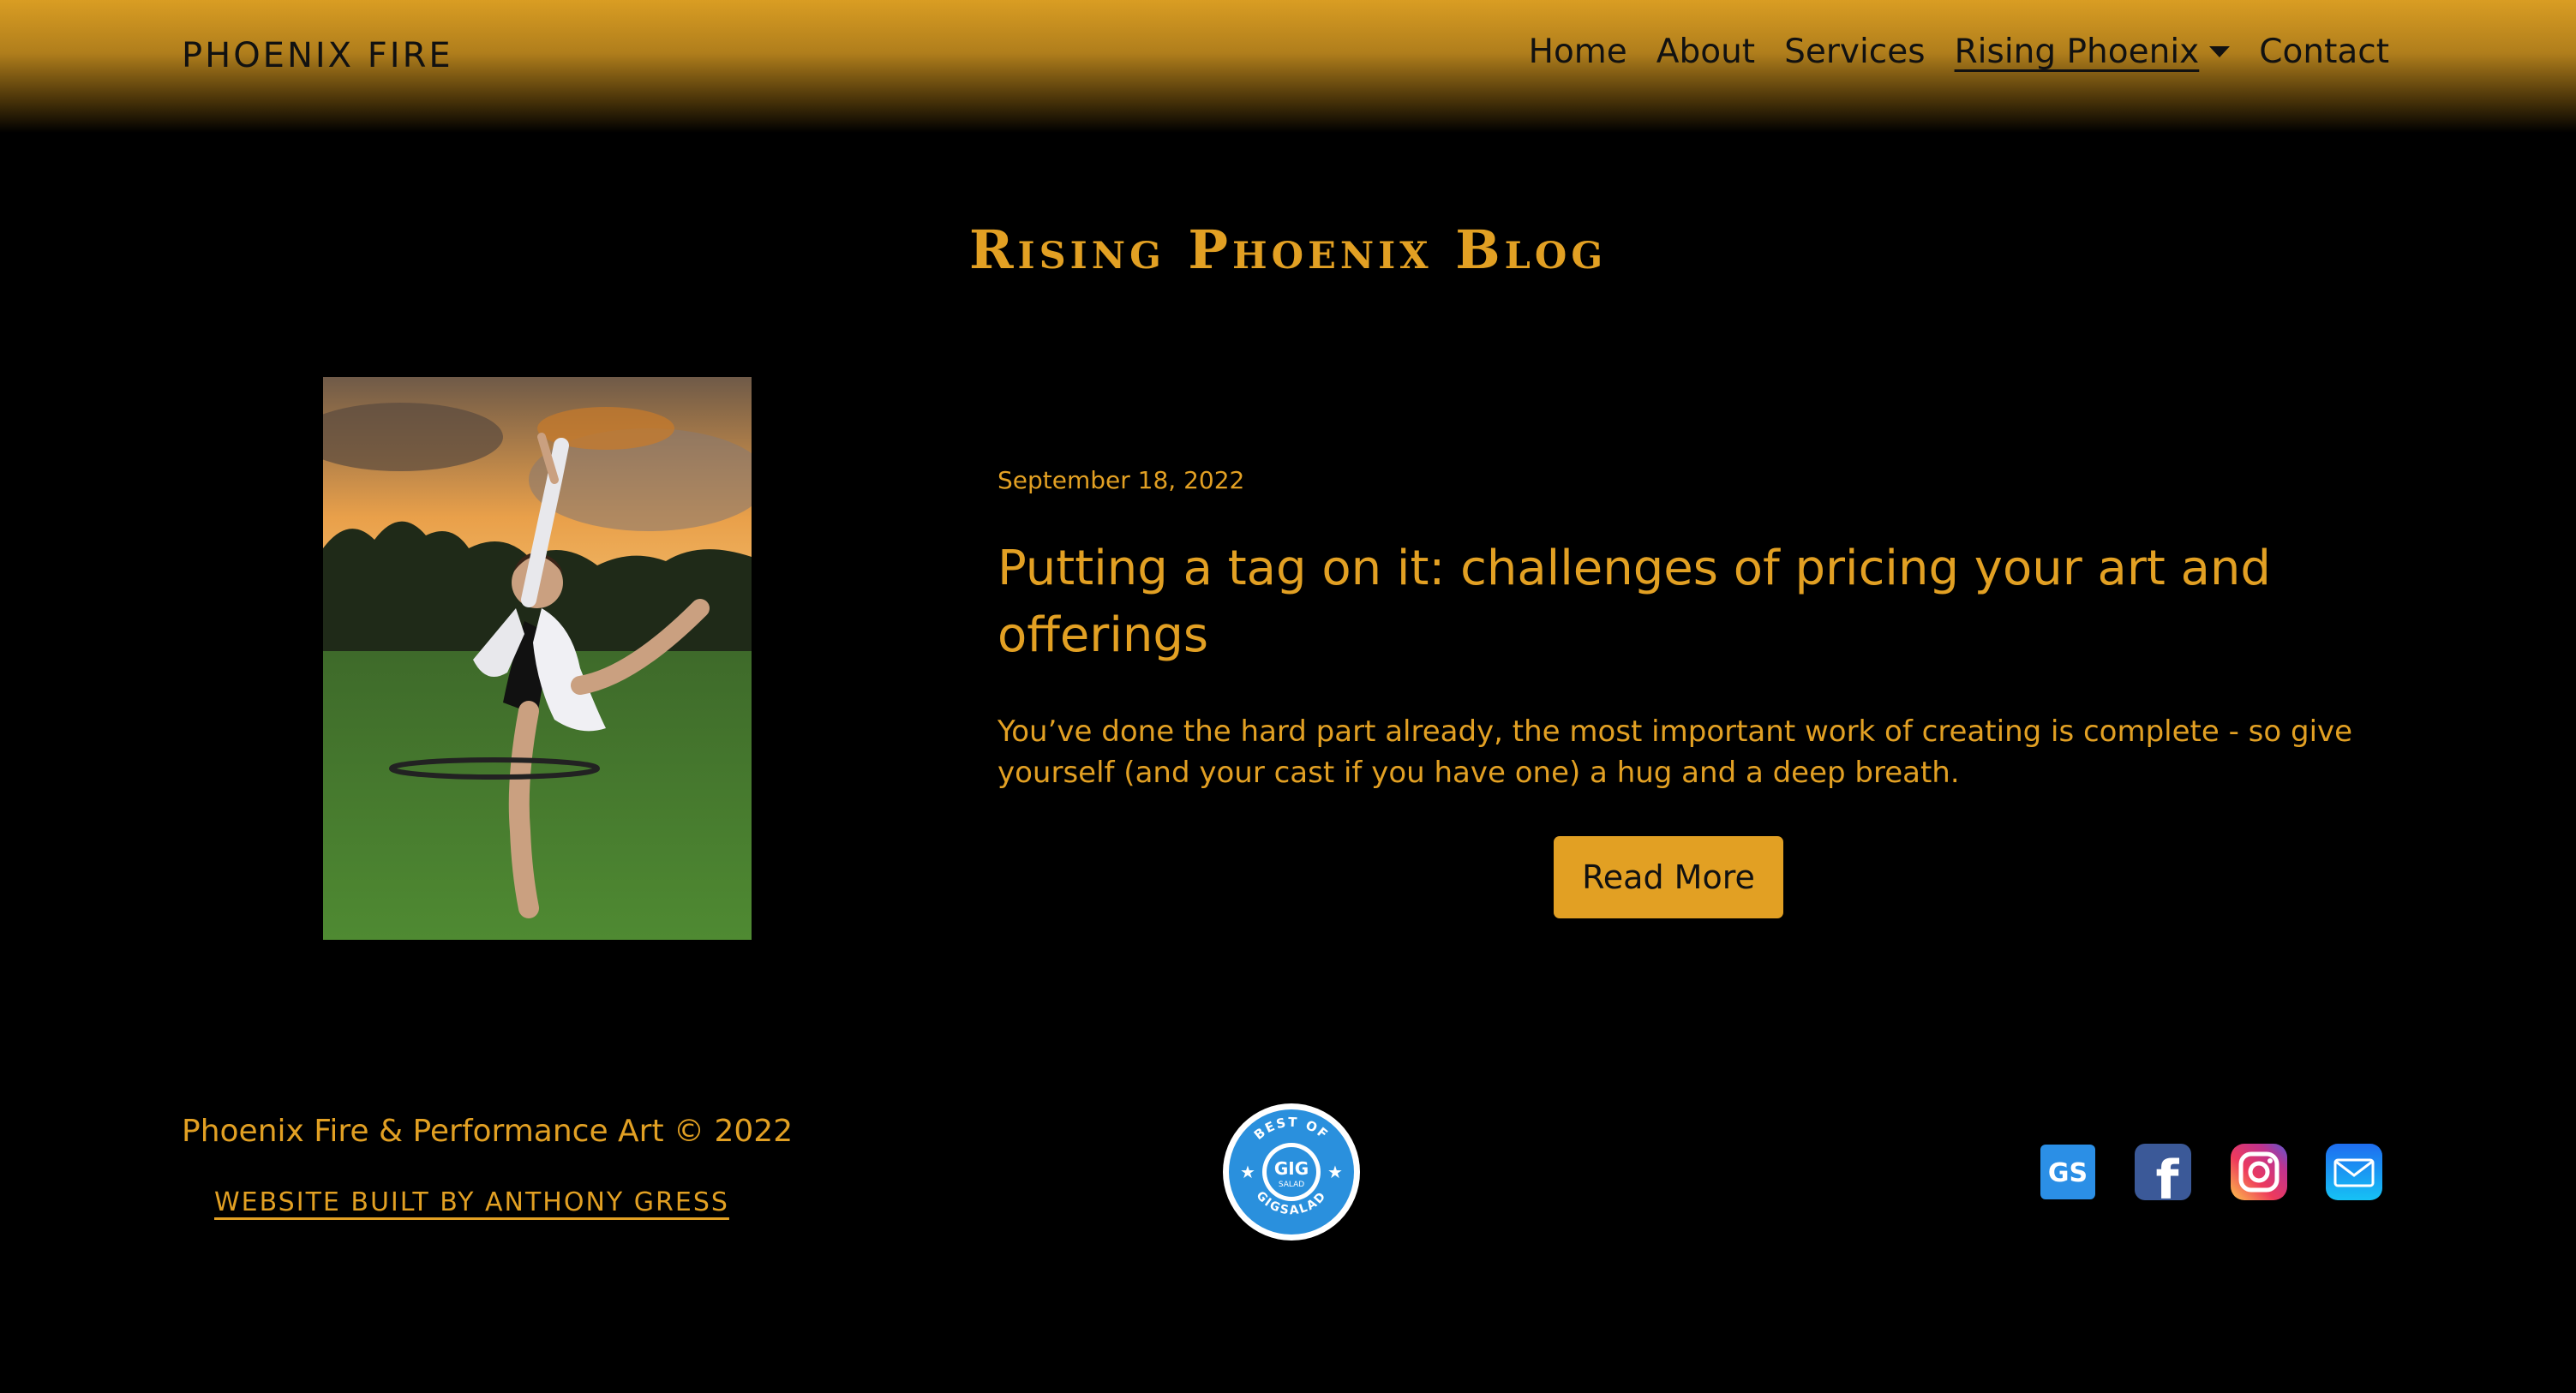 Image resolution: width=2576 pixels, height=1393 pixels. Describe the element at coordinates (471, 1202) in the screenshot. I see `website-builder-link: Website built by Anthony Gress` at that location.